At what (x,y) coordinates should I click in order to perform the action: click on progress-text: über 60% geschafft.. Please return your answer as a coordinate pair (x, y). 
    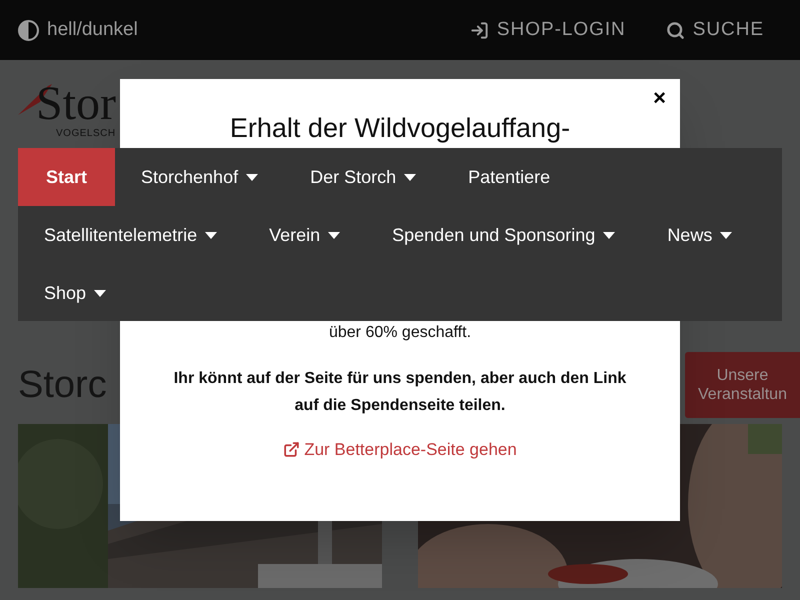
    Looking at the image, I should click on (400, 333).